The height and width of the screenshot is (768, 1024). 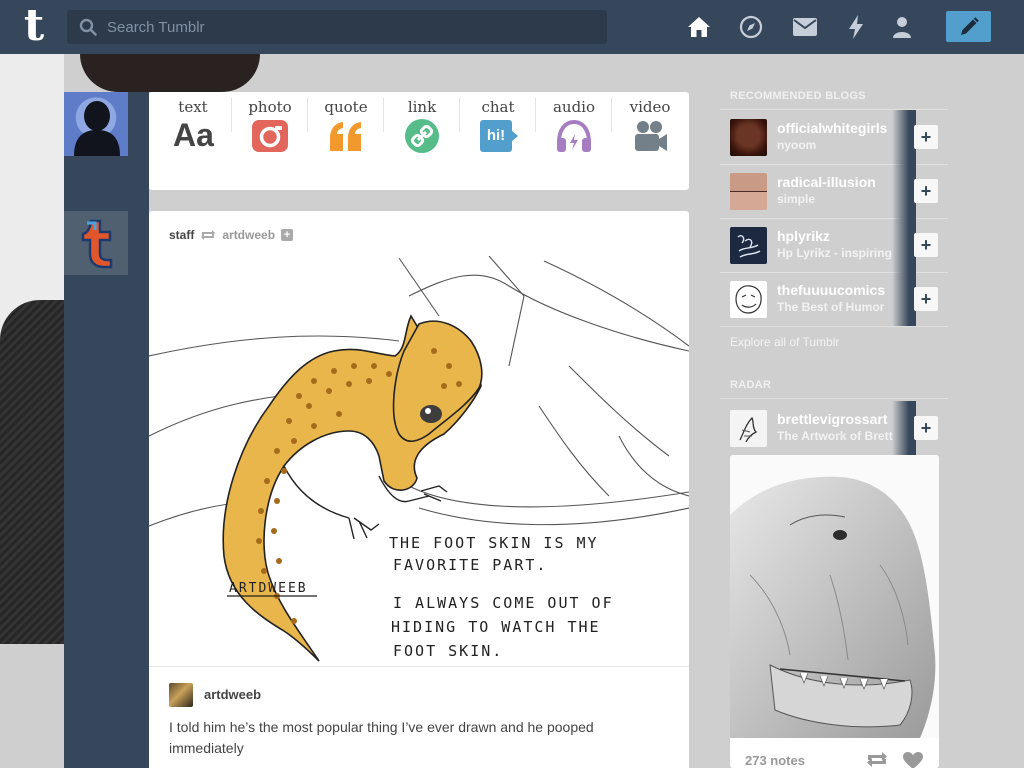 What do you see at coordinates (837, 128) in the screenshot?
I see `blog-name: officialwhitegirls` at bounding box center [837, 128].